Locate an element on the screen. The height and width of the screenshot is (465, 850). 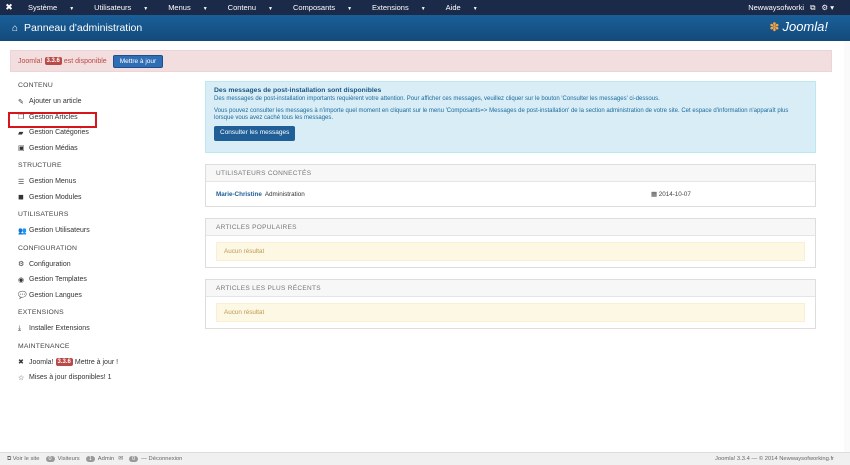
sidebar-item-installer-extensions: ⤓ Installer Extensions is located at coordinates (105, 329).